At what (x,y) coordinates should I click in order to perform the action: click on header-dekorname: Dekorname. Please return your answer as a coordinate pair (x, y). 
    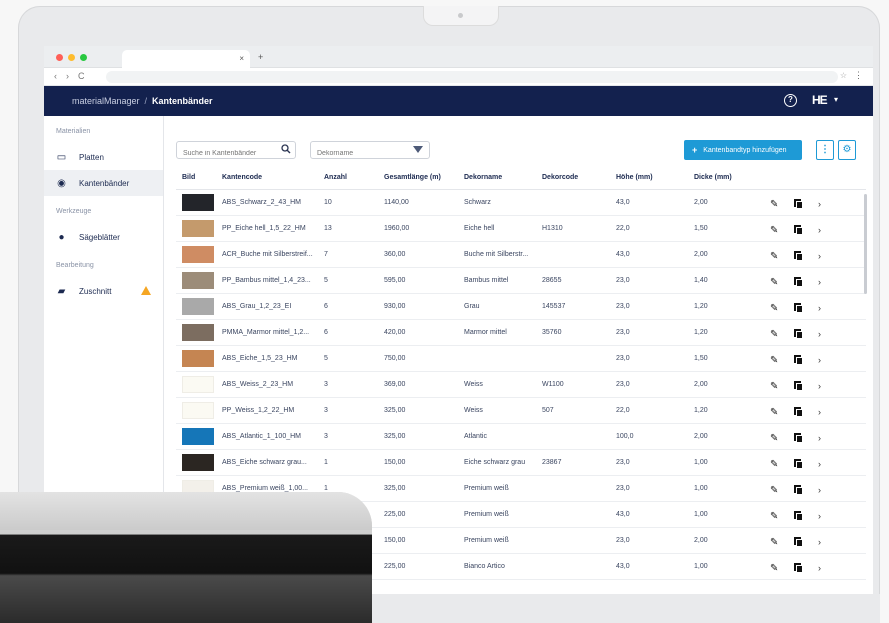
    Looking at the image, I should click on (483, 177).